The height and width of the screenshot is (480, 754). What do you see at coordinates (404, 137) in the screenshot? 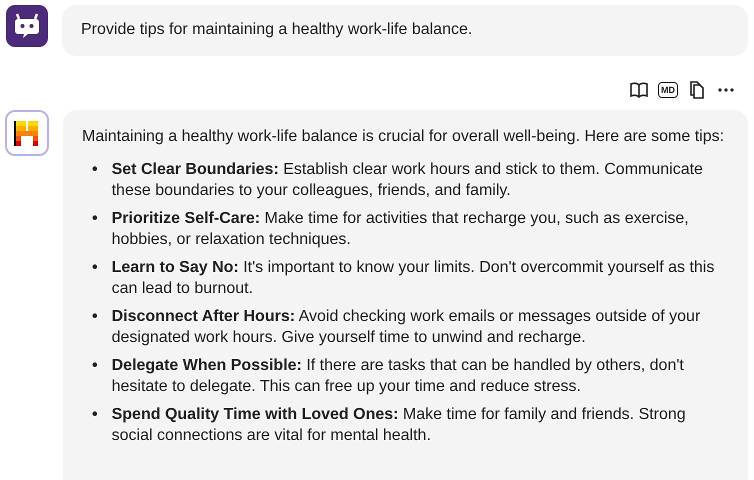
I see `intro-text: Maintaining a healthy work-life balance is crucial for overall well-being. Here are some tips:` at bounding box center [404, 137].